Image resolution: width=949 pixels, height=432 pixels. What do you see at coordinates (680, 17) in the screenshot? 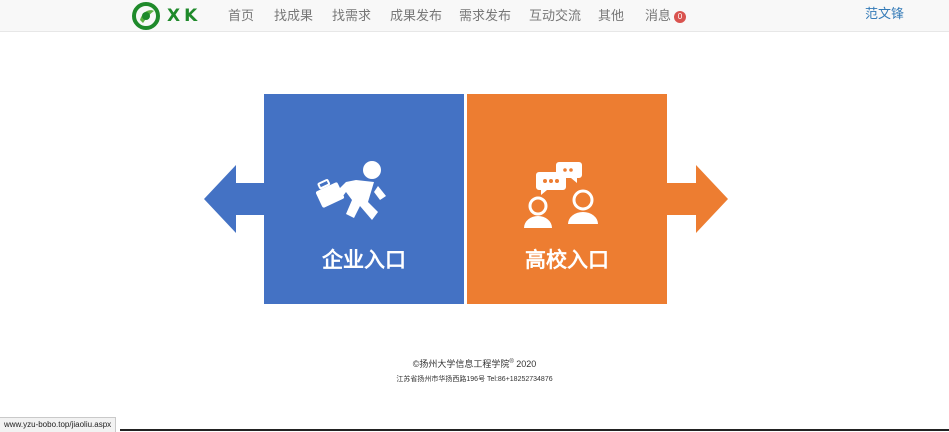
I see `messages-count-badge: 0` at bounding box center [680, 17].